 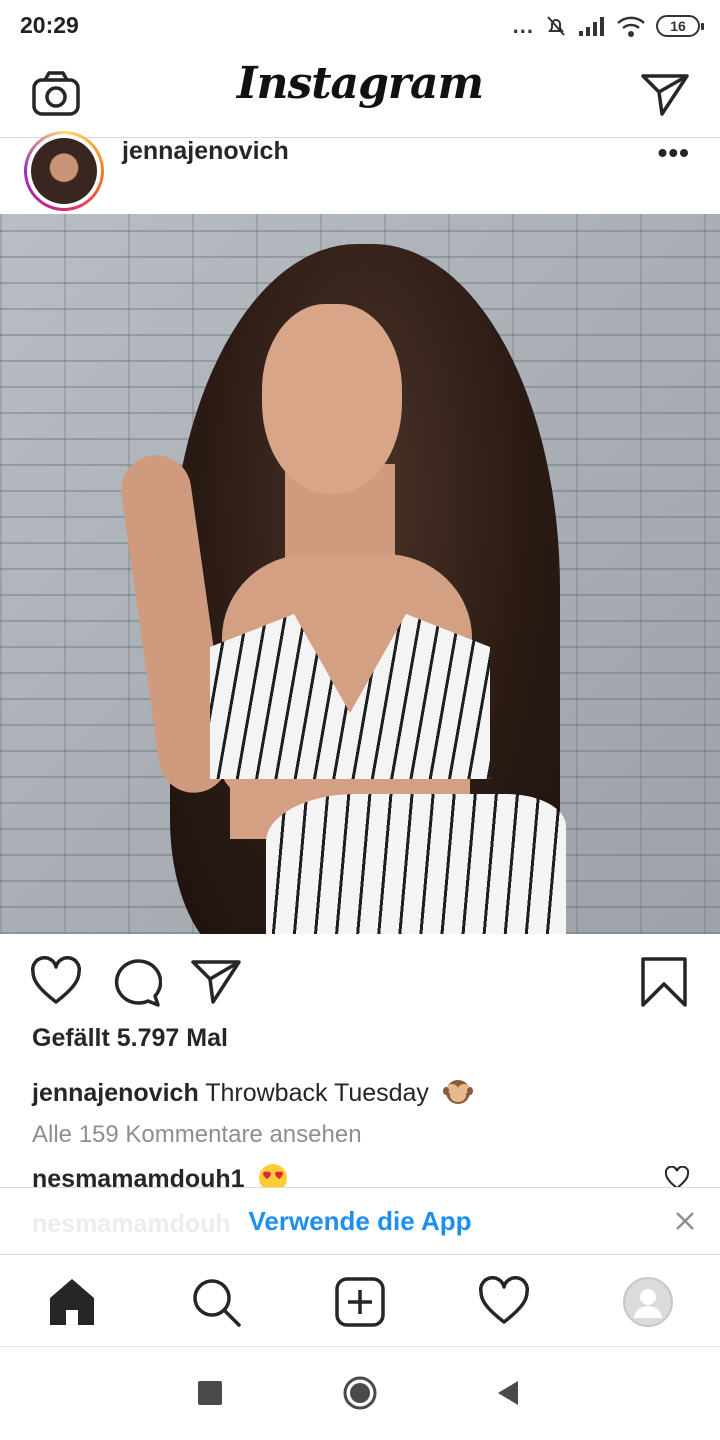 What do you see at coordinates (360, 26) in the screenshot?
I see `status-bar: 20:29 ... 16` at bounding box center [360, 26].